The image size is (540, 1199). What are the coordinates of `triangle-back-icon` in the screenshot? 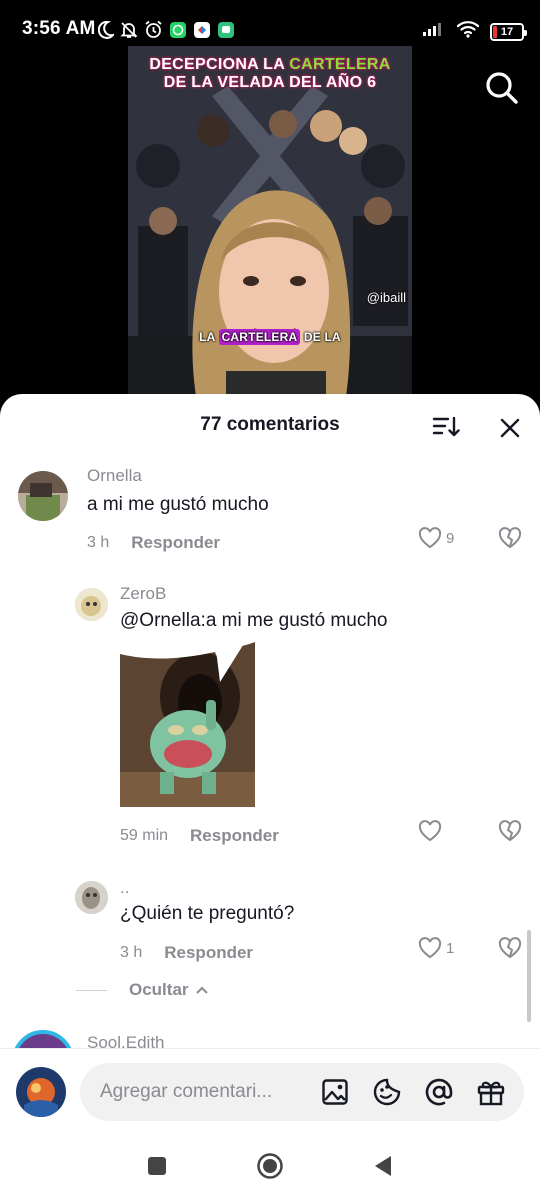 It's located at (383, 1166).